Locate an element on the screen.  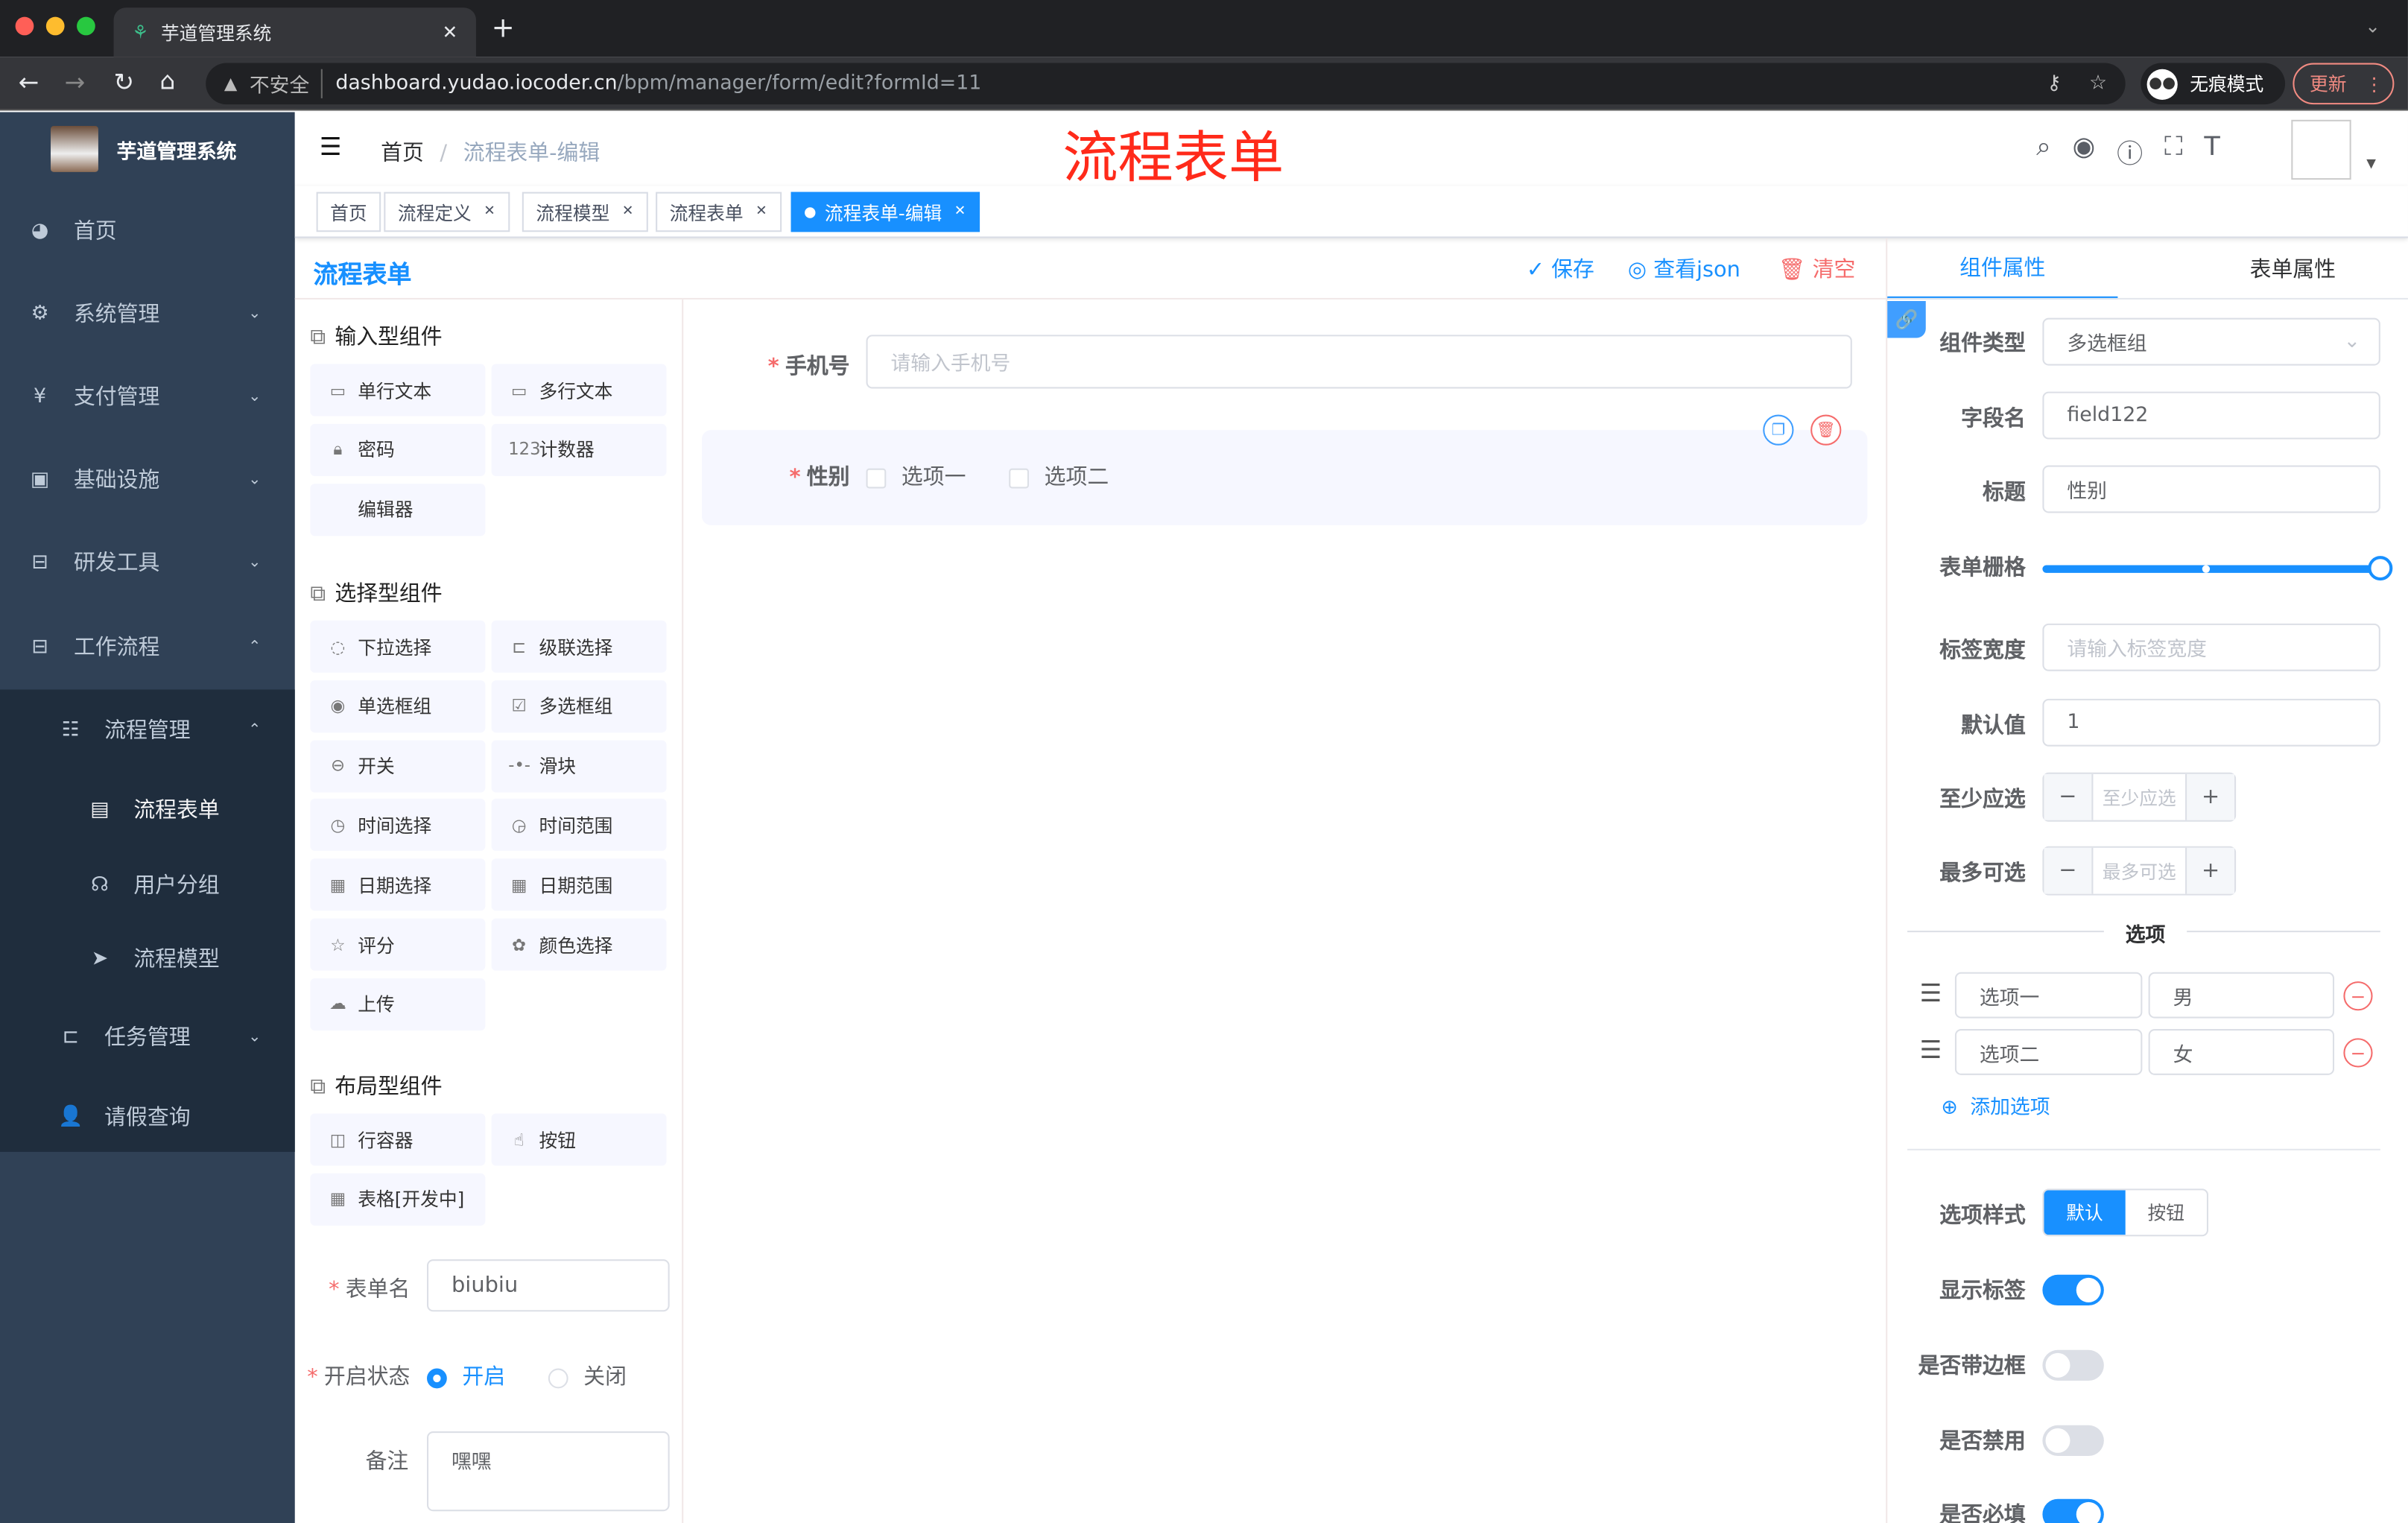
status-on-radio: 开启 is located at coordinates (466, 1376).